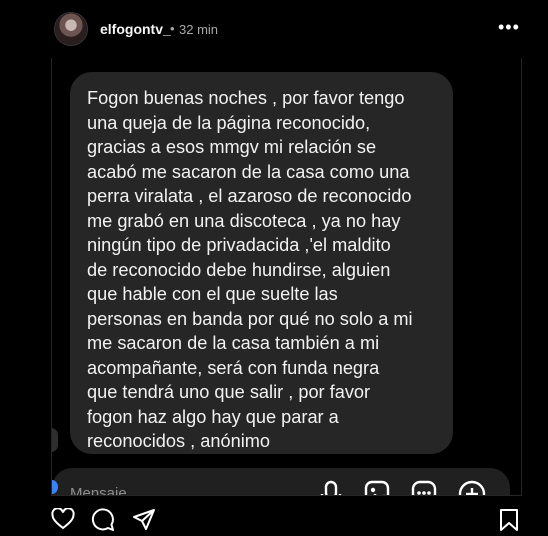 This screenshot has height=536, width=548. I want to click on sticker-icon, so click(424, 488).